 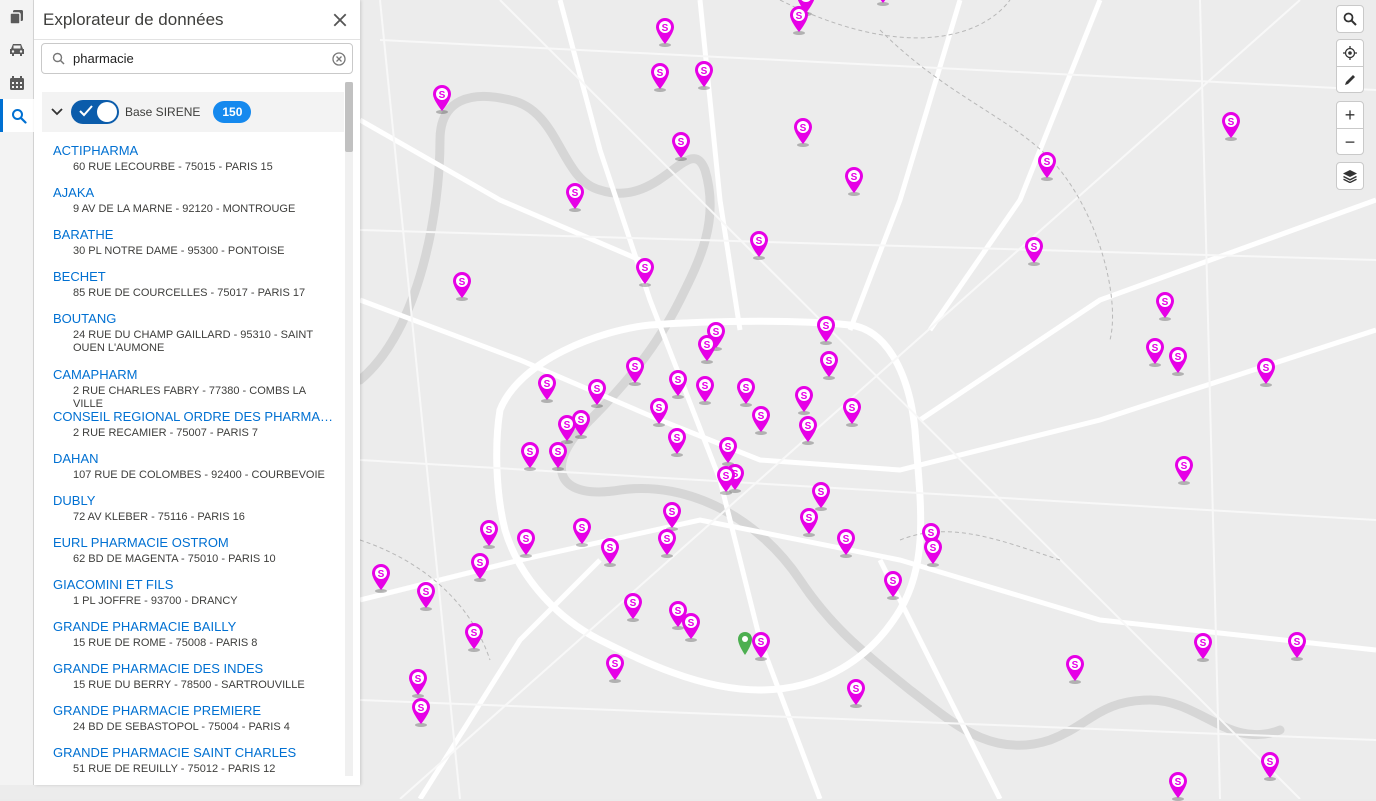 What do you see at coordinates (202, 58) in the screenshot?
I see `search-input` at bounding box center [202, 58].